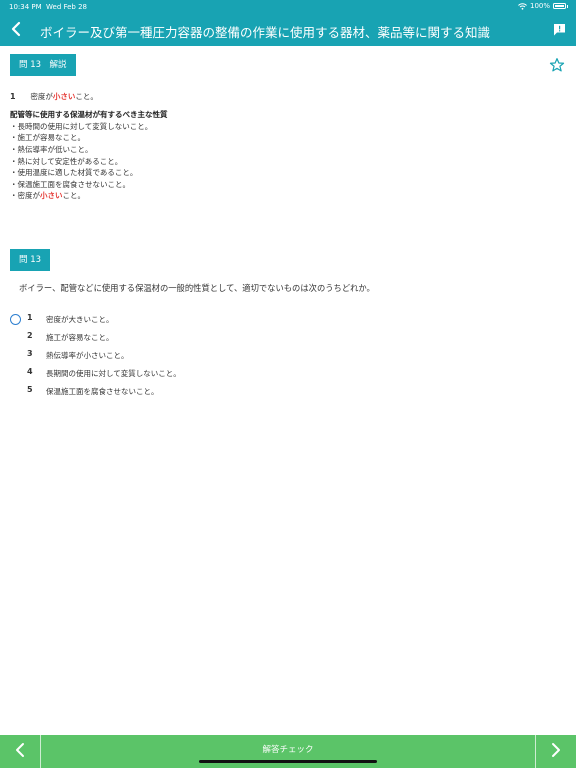 This screenshot has width=576, height=769. I want to click on last-point-pre: ・密度が, so click(25, 195).